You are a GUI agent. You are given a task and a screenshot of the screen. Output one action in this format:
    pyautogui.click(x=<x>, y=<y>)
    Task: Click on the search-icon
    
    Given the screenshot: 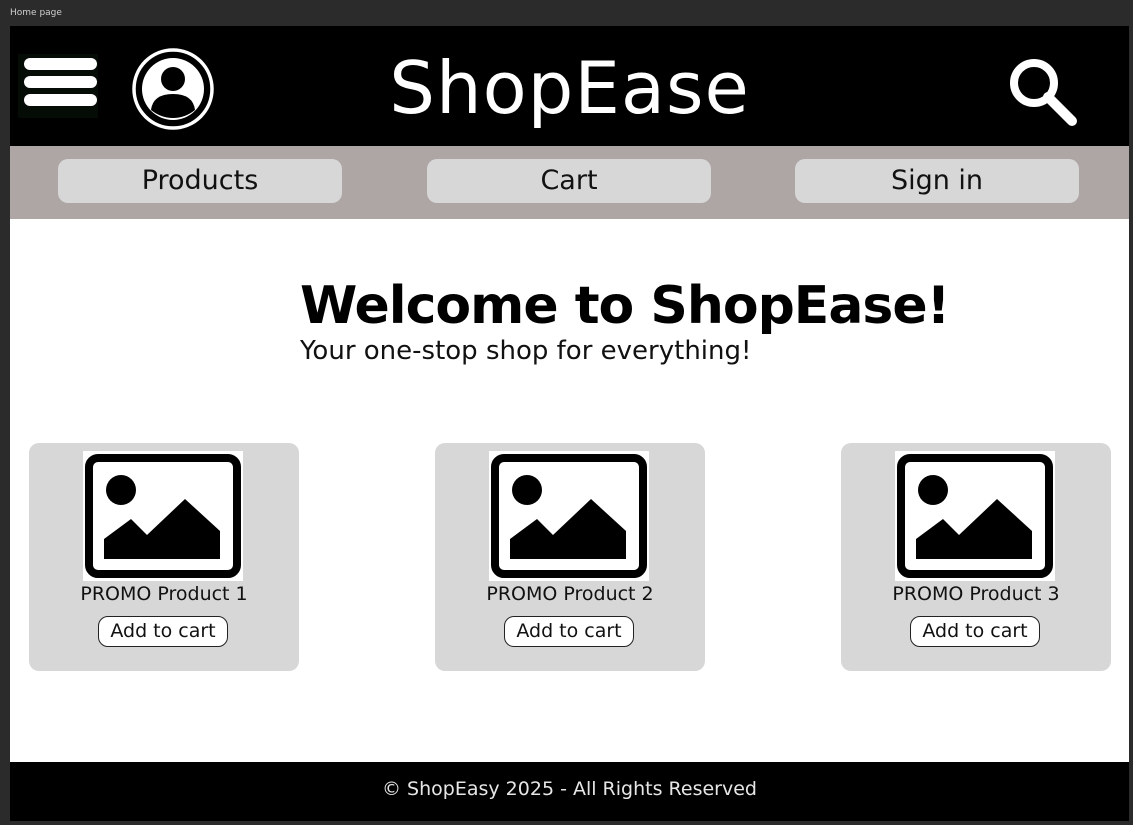 What is the action you would take?
    pyautogui.click(x=1042, y=91)
    